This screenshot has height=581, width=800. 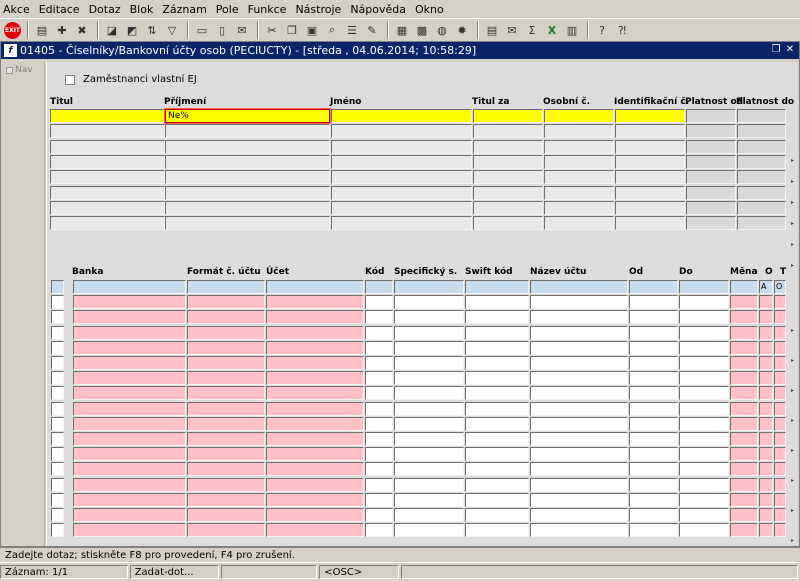 What do you see at coordinates (602, 30) in the screenshot?
I see `help-icon: ?` at bounding box center [602, 30].